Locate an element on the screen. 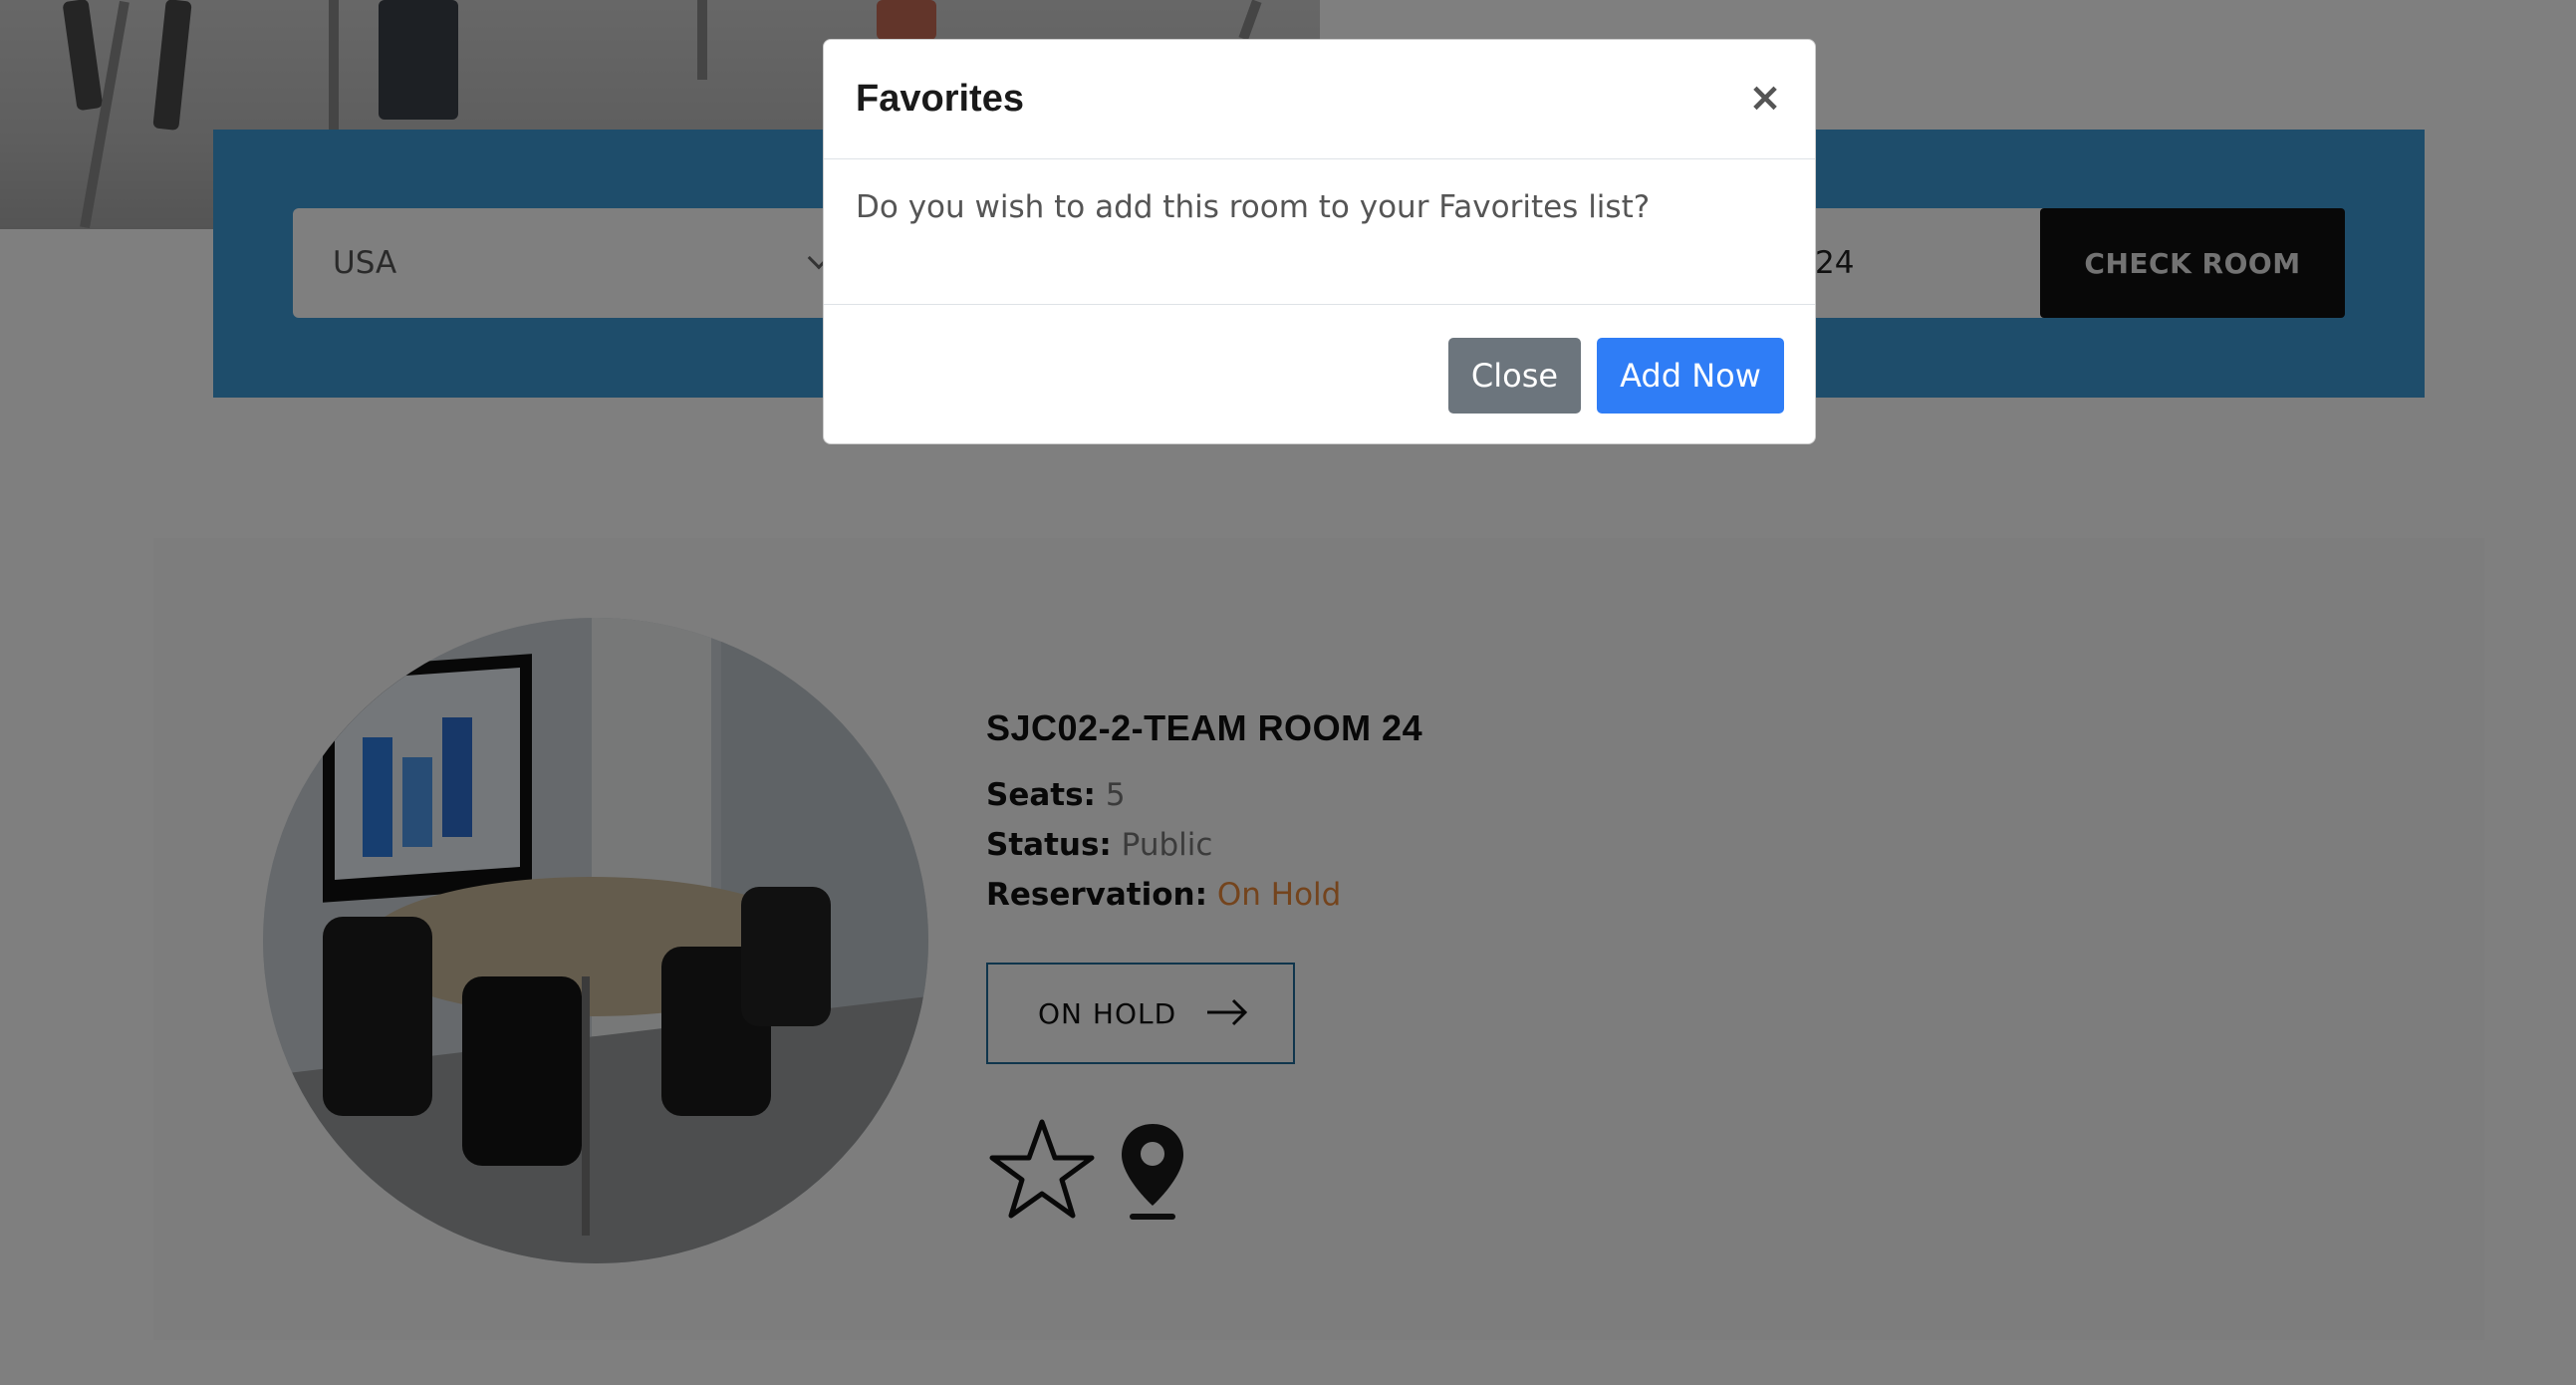  modal-title: Favorites is located at coordinates (940, 99).